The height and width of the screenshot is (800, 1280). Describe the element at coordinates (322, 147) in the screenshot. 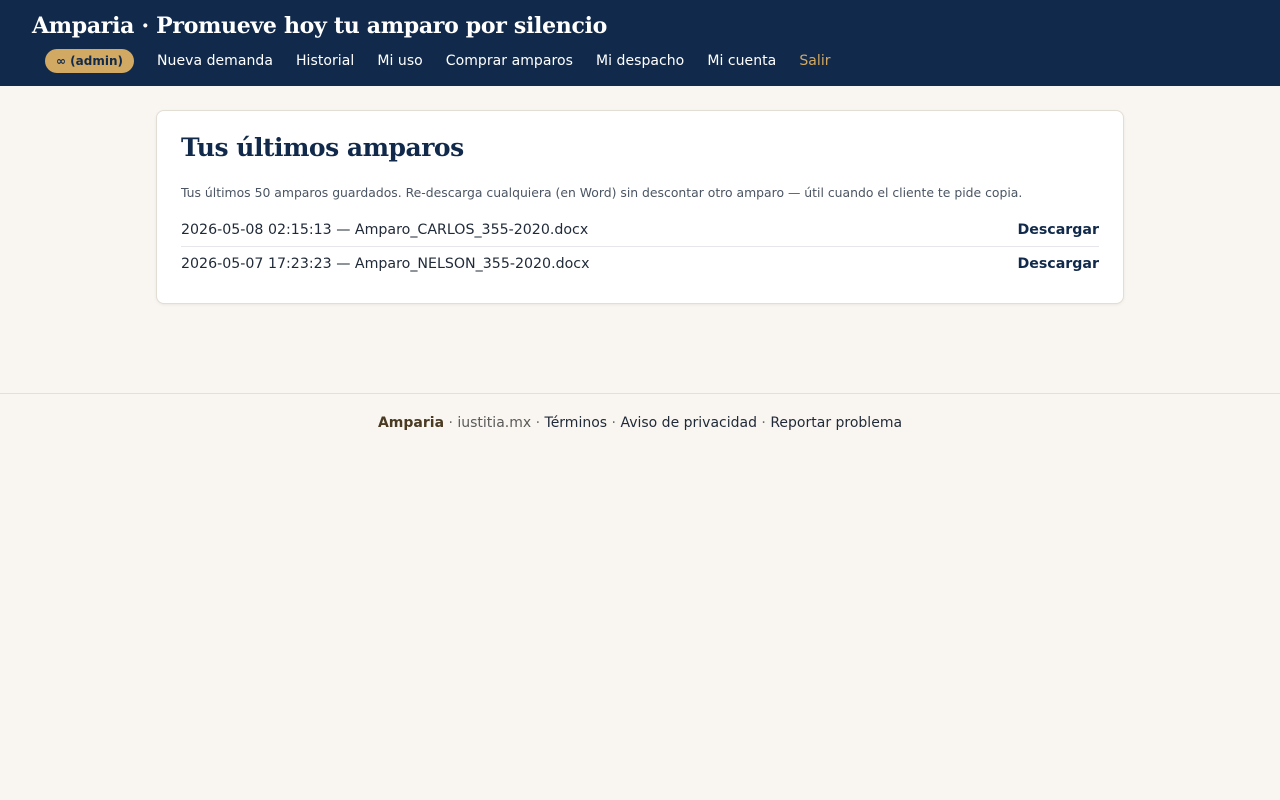

I see `page-title: Tus últimos amparos` at that location.